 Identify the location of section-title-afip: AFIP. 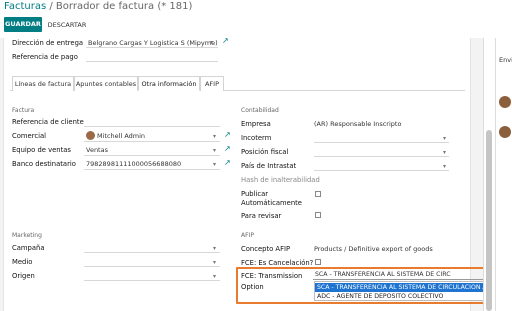
(247, 235).